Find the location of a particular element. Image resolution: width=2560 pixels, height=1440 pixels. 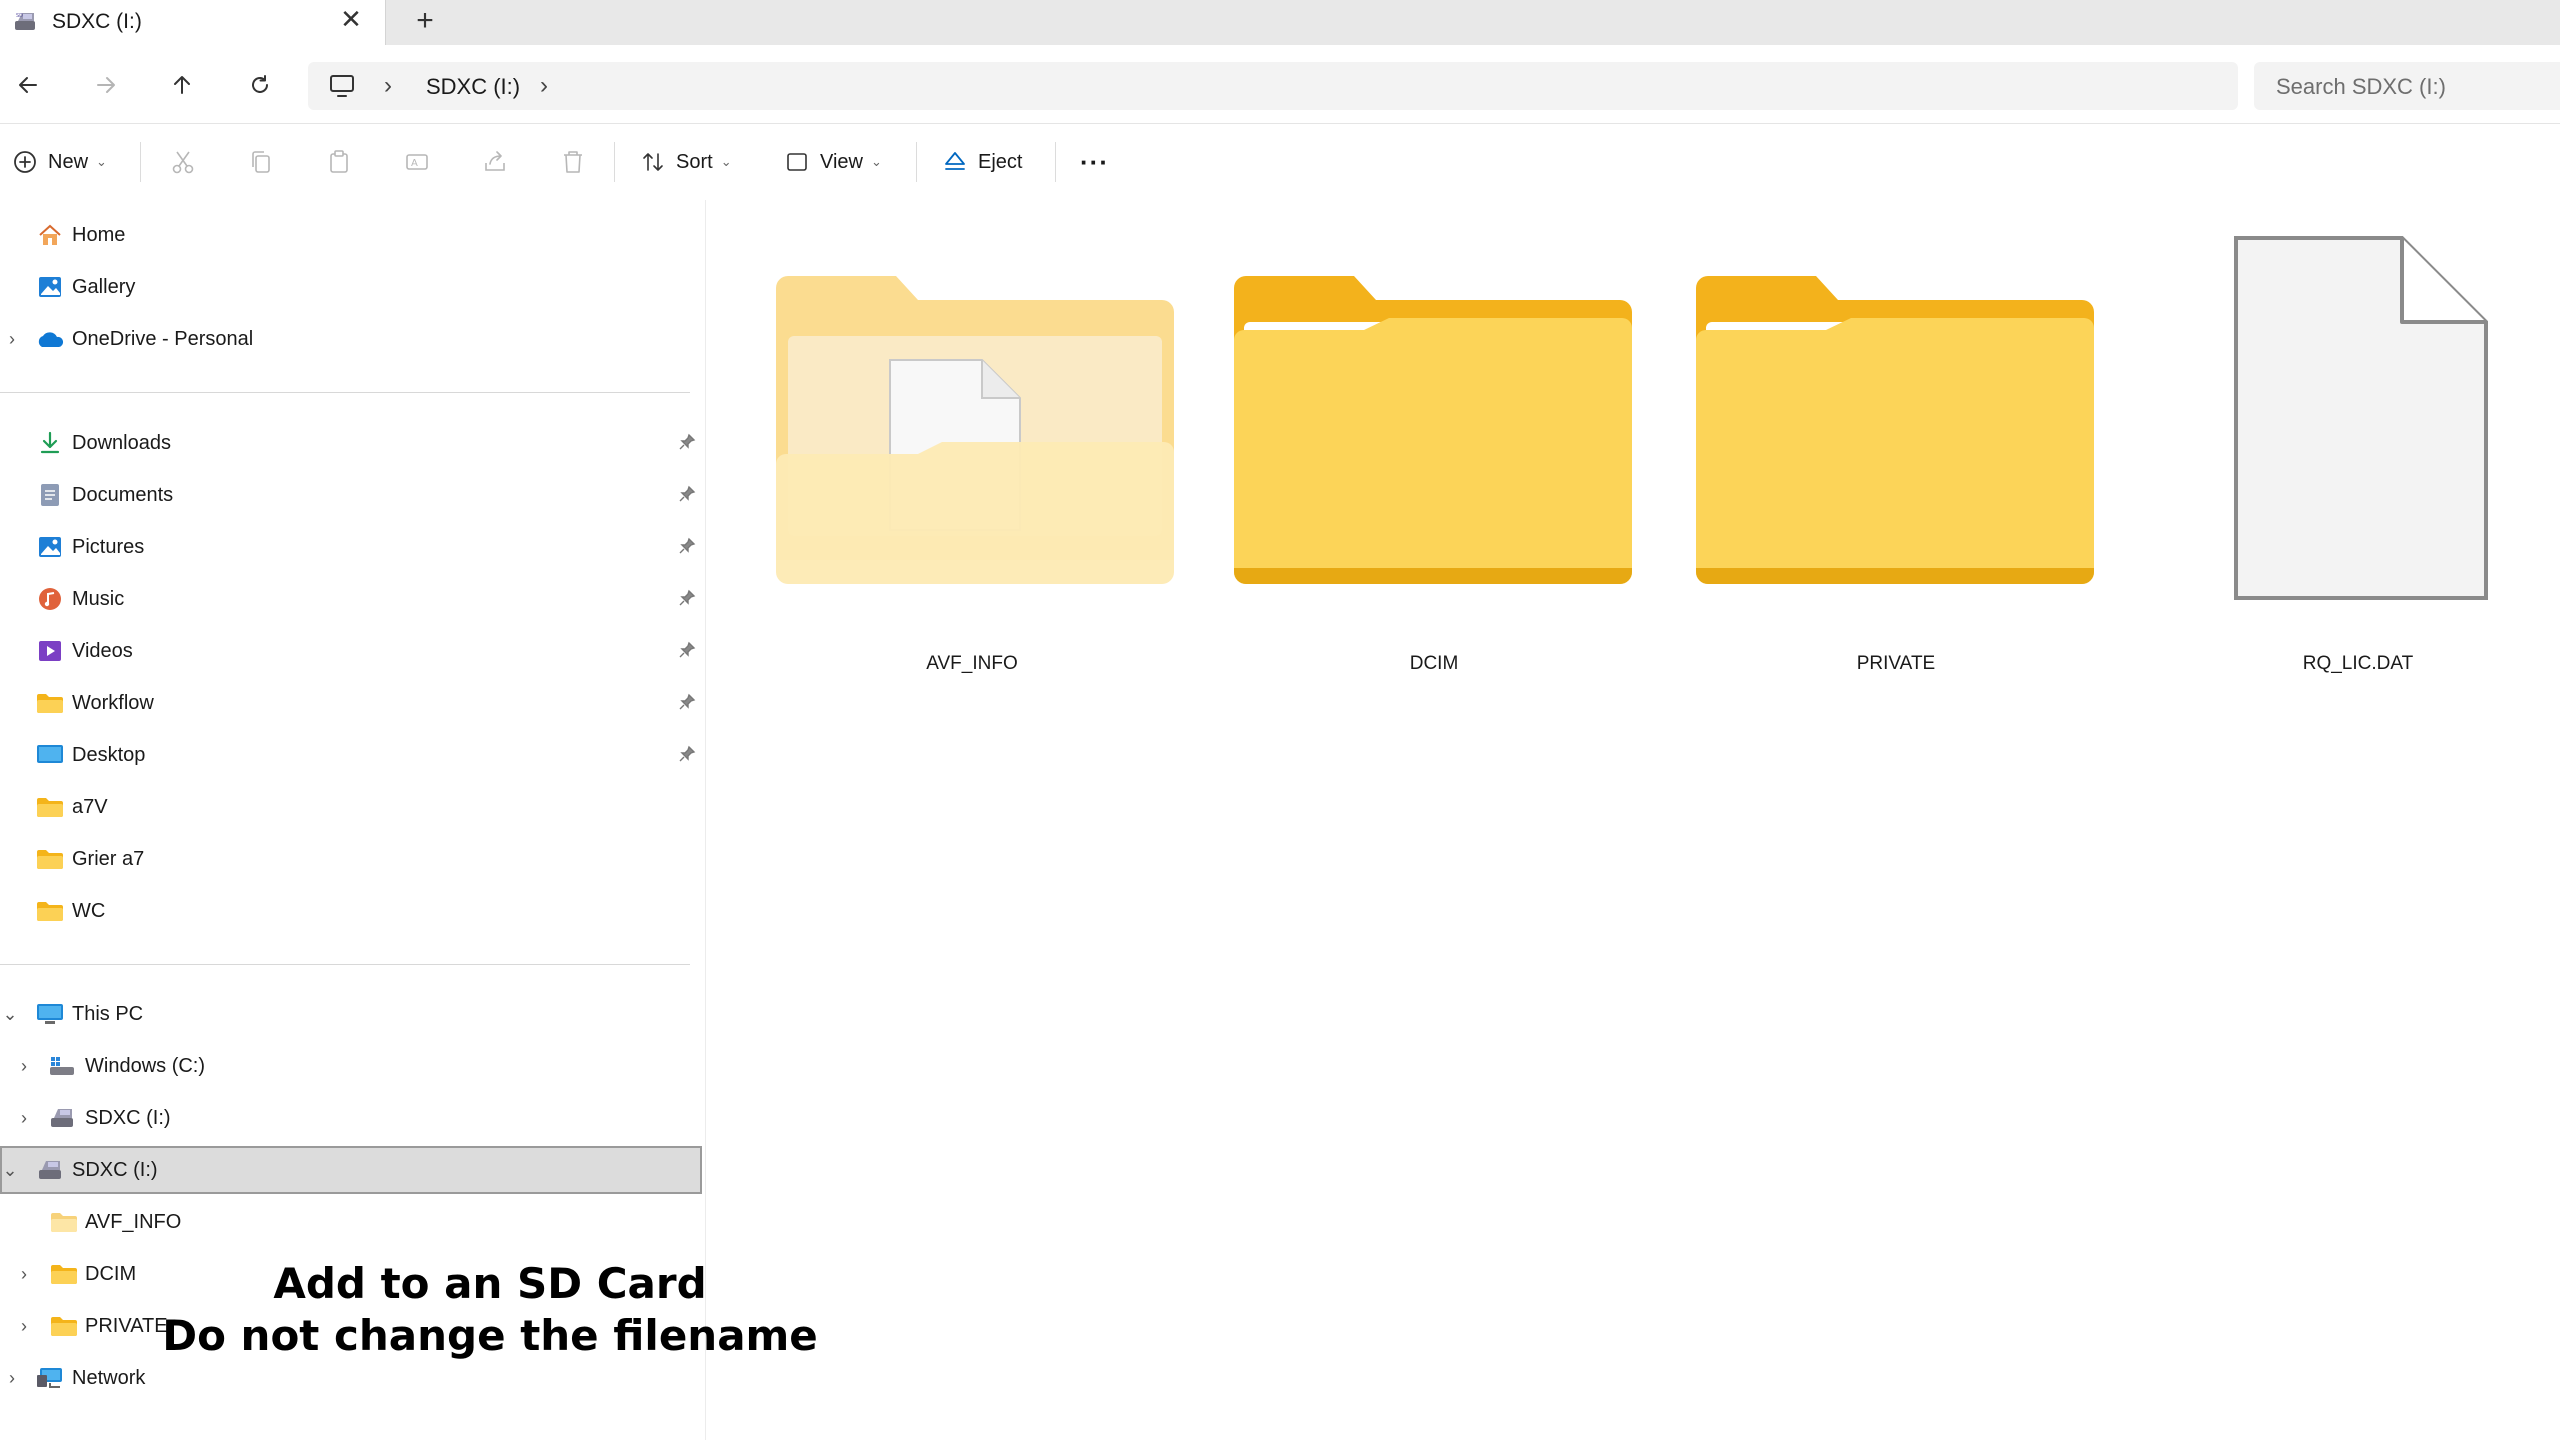

svg-text: A is located at coordinates (414, 163).